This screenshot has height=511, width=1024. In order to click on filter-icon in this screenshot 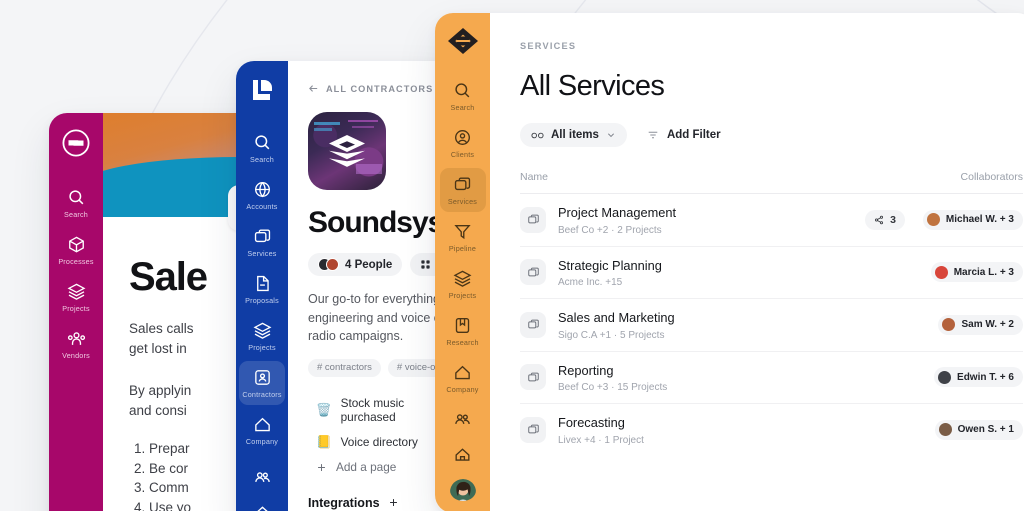, I will do `click(653, 135)`.